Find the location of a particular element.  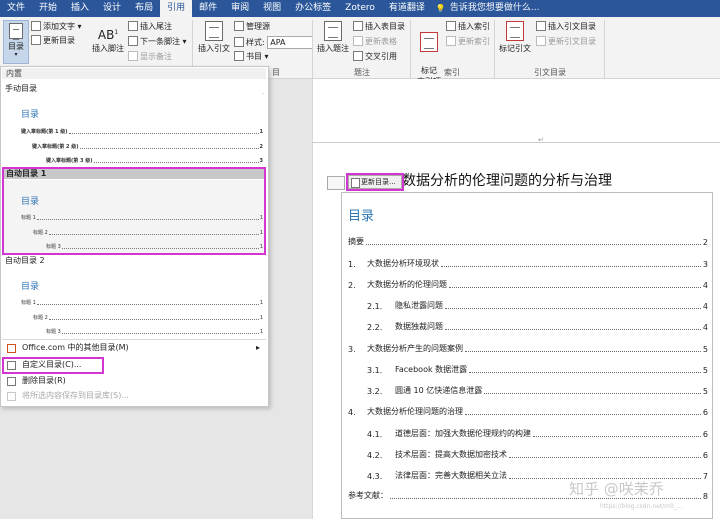

tab-office-tab: 办公标签 is located at coordinates (313, 8).